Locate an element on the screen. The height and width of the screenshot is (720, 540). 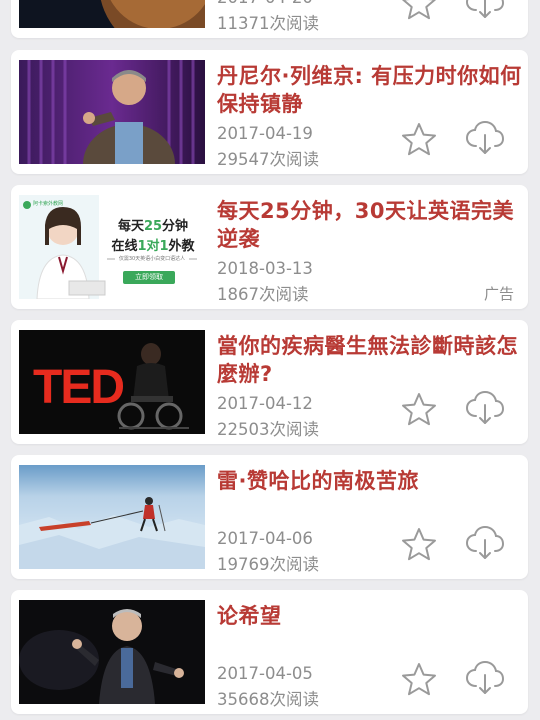
article-title: 丹尼尔·列维京: 有压力时你如何保持镇静 is located at coordinates (370, 90).